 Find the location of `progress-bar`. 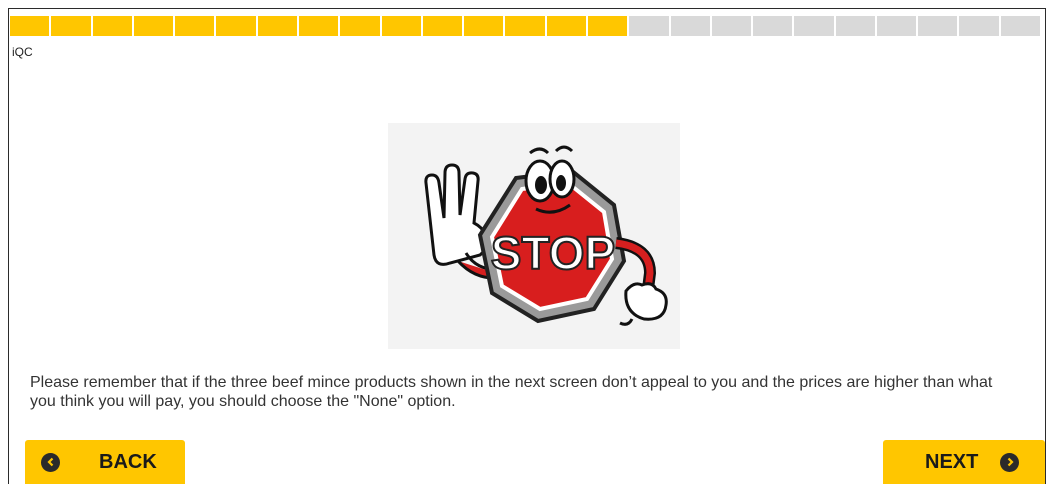

progress-bar is located at coordinates (526, 26).